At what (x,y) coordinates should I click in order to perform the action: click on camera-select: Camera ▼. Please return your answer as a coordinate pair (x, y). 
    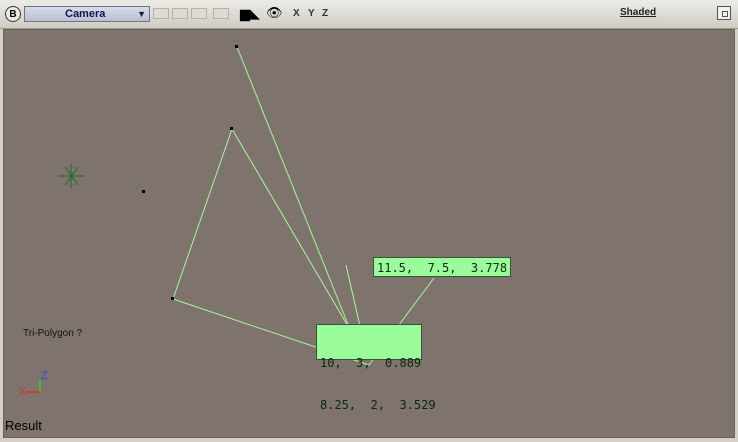
    Looking at the image, I should click on (87, 14).